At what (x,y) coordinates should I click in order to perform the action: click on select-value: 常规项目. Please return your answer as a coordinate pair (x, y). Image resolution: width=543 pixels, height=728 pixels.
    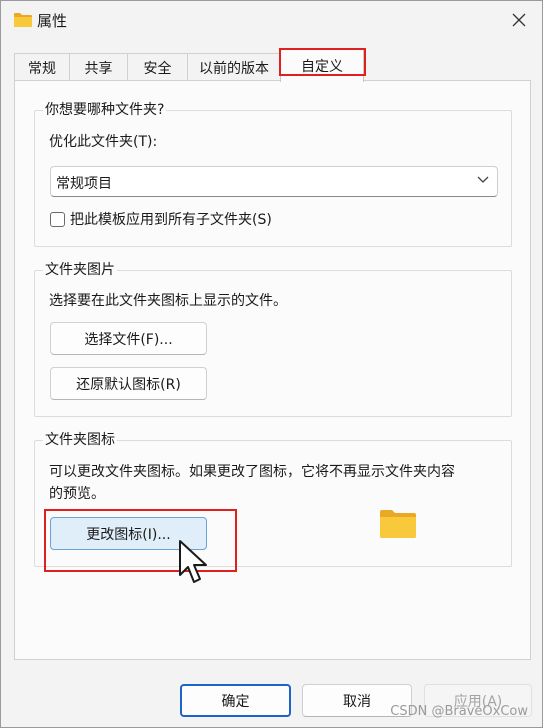
    Looking at the image, I should click on (84, 184).